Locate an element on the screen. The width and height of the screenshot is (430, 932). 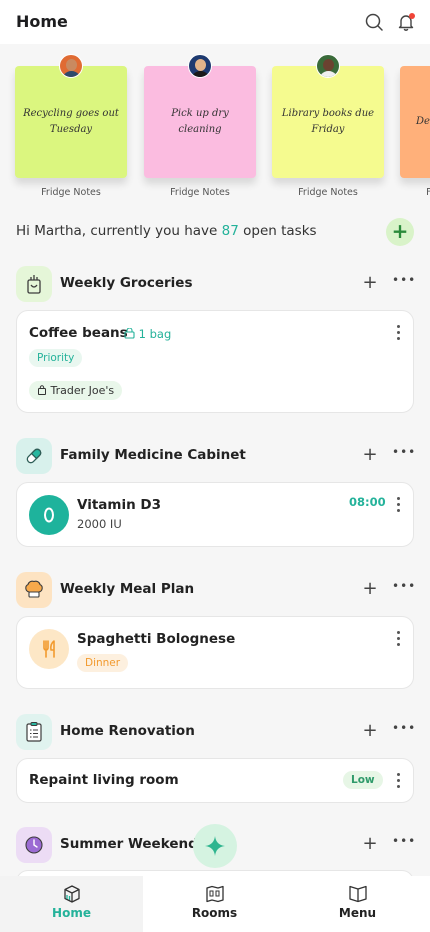
note-text: Pick up dry cleaning is located at coordinates (200, 122).